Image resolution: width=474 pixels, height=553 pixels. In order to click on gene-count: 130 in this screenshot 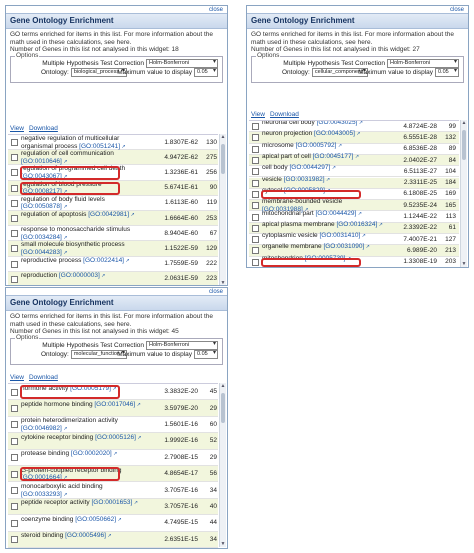, I will do `click(208, 142)`.